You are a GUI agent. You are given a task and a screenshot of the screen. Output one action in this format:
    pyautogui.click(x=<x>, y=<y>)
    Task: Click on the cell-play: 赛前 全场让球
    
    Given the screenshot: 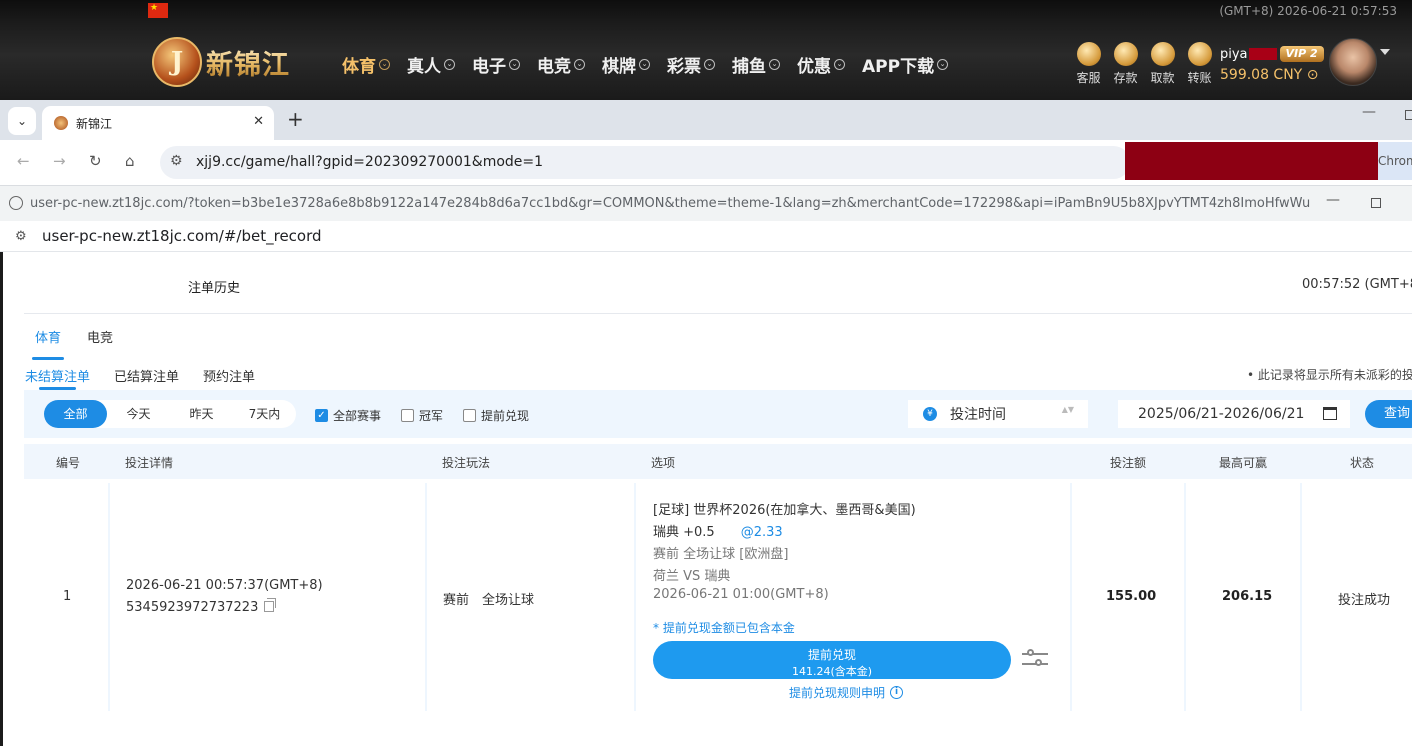 What is the action you would take?
    pyautogui.click(x=530, y=597)
    